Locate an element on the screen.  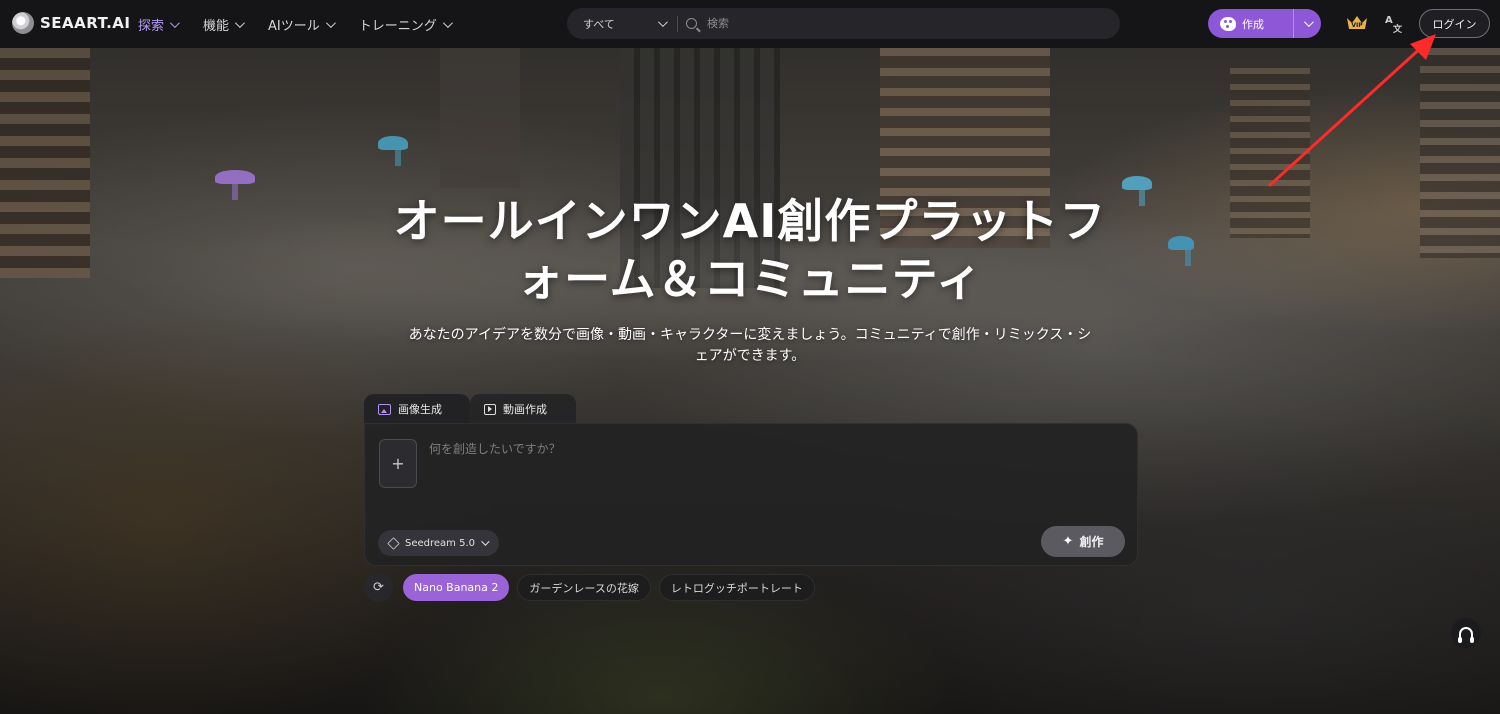
search-bar: すべて is located at coordinates (843, 23).